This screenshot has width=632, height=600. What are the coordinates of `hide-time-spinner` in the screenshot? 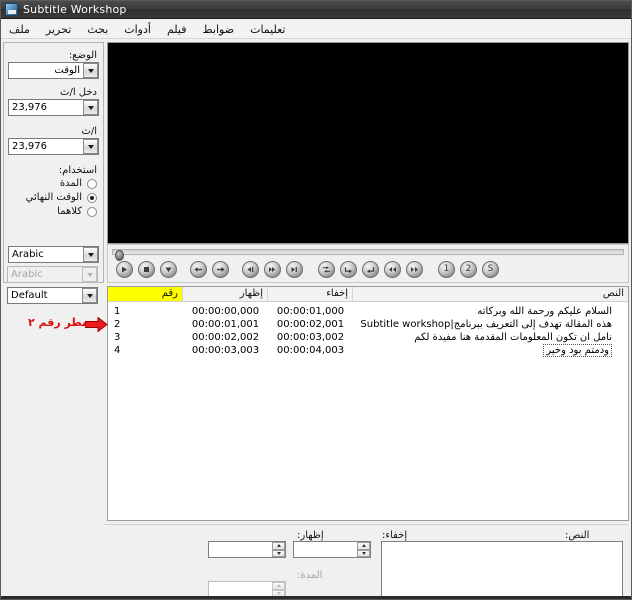 It's located at (332, 549).